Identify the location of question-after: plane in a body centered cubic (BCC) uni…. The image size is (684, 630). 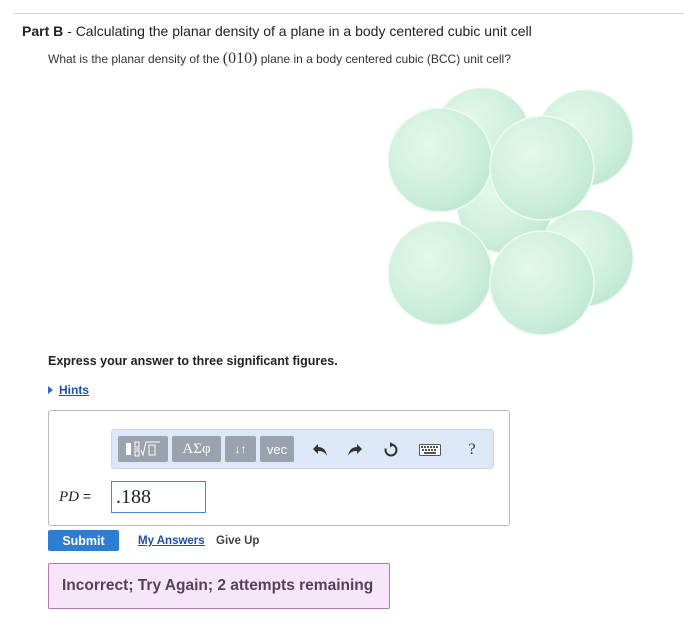
(384, 59).